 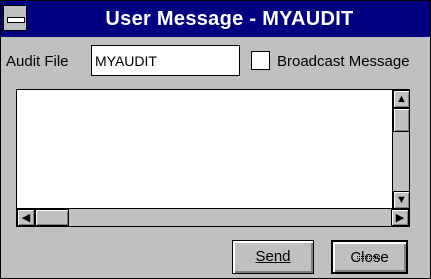 I want to click on vertical-scroll-thumb, so click(x=401, y=120).